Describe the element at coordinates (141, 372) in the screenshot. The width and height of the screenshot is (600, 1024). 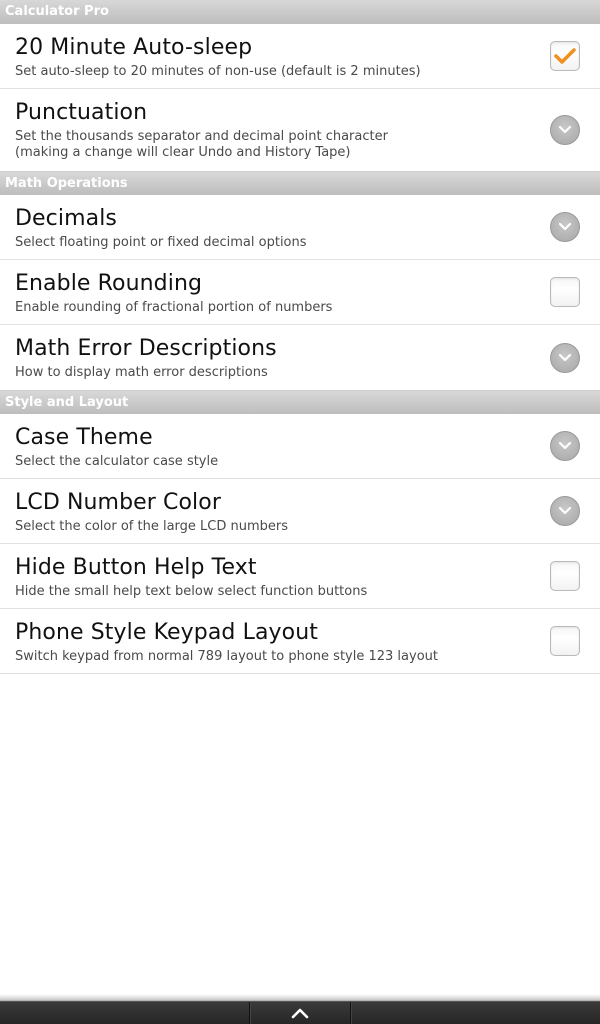
I see `pref-summary: How to display math error descriptions` at that location.